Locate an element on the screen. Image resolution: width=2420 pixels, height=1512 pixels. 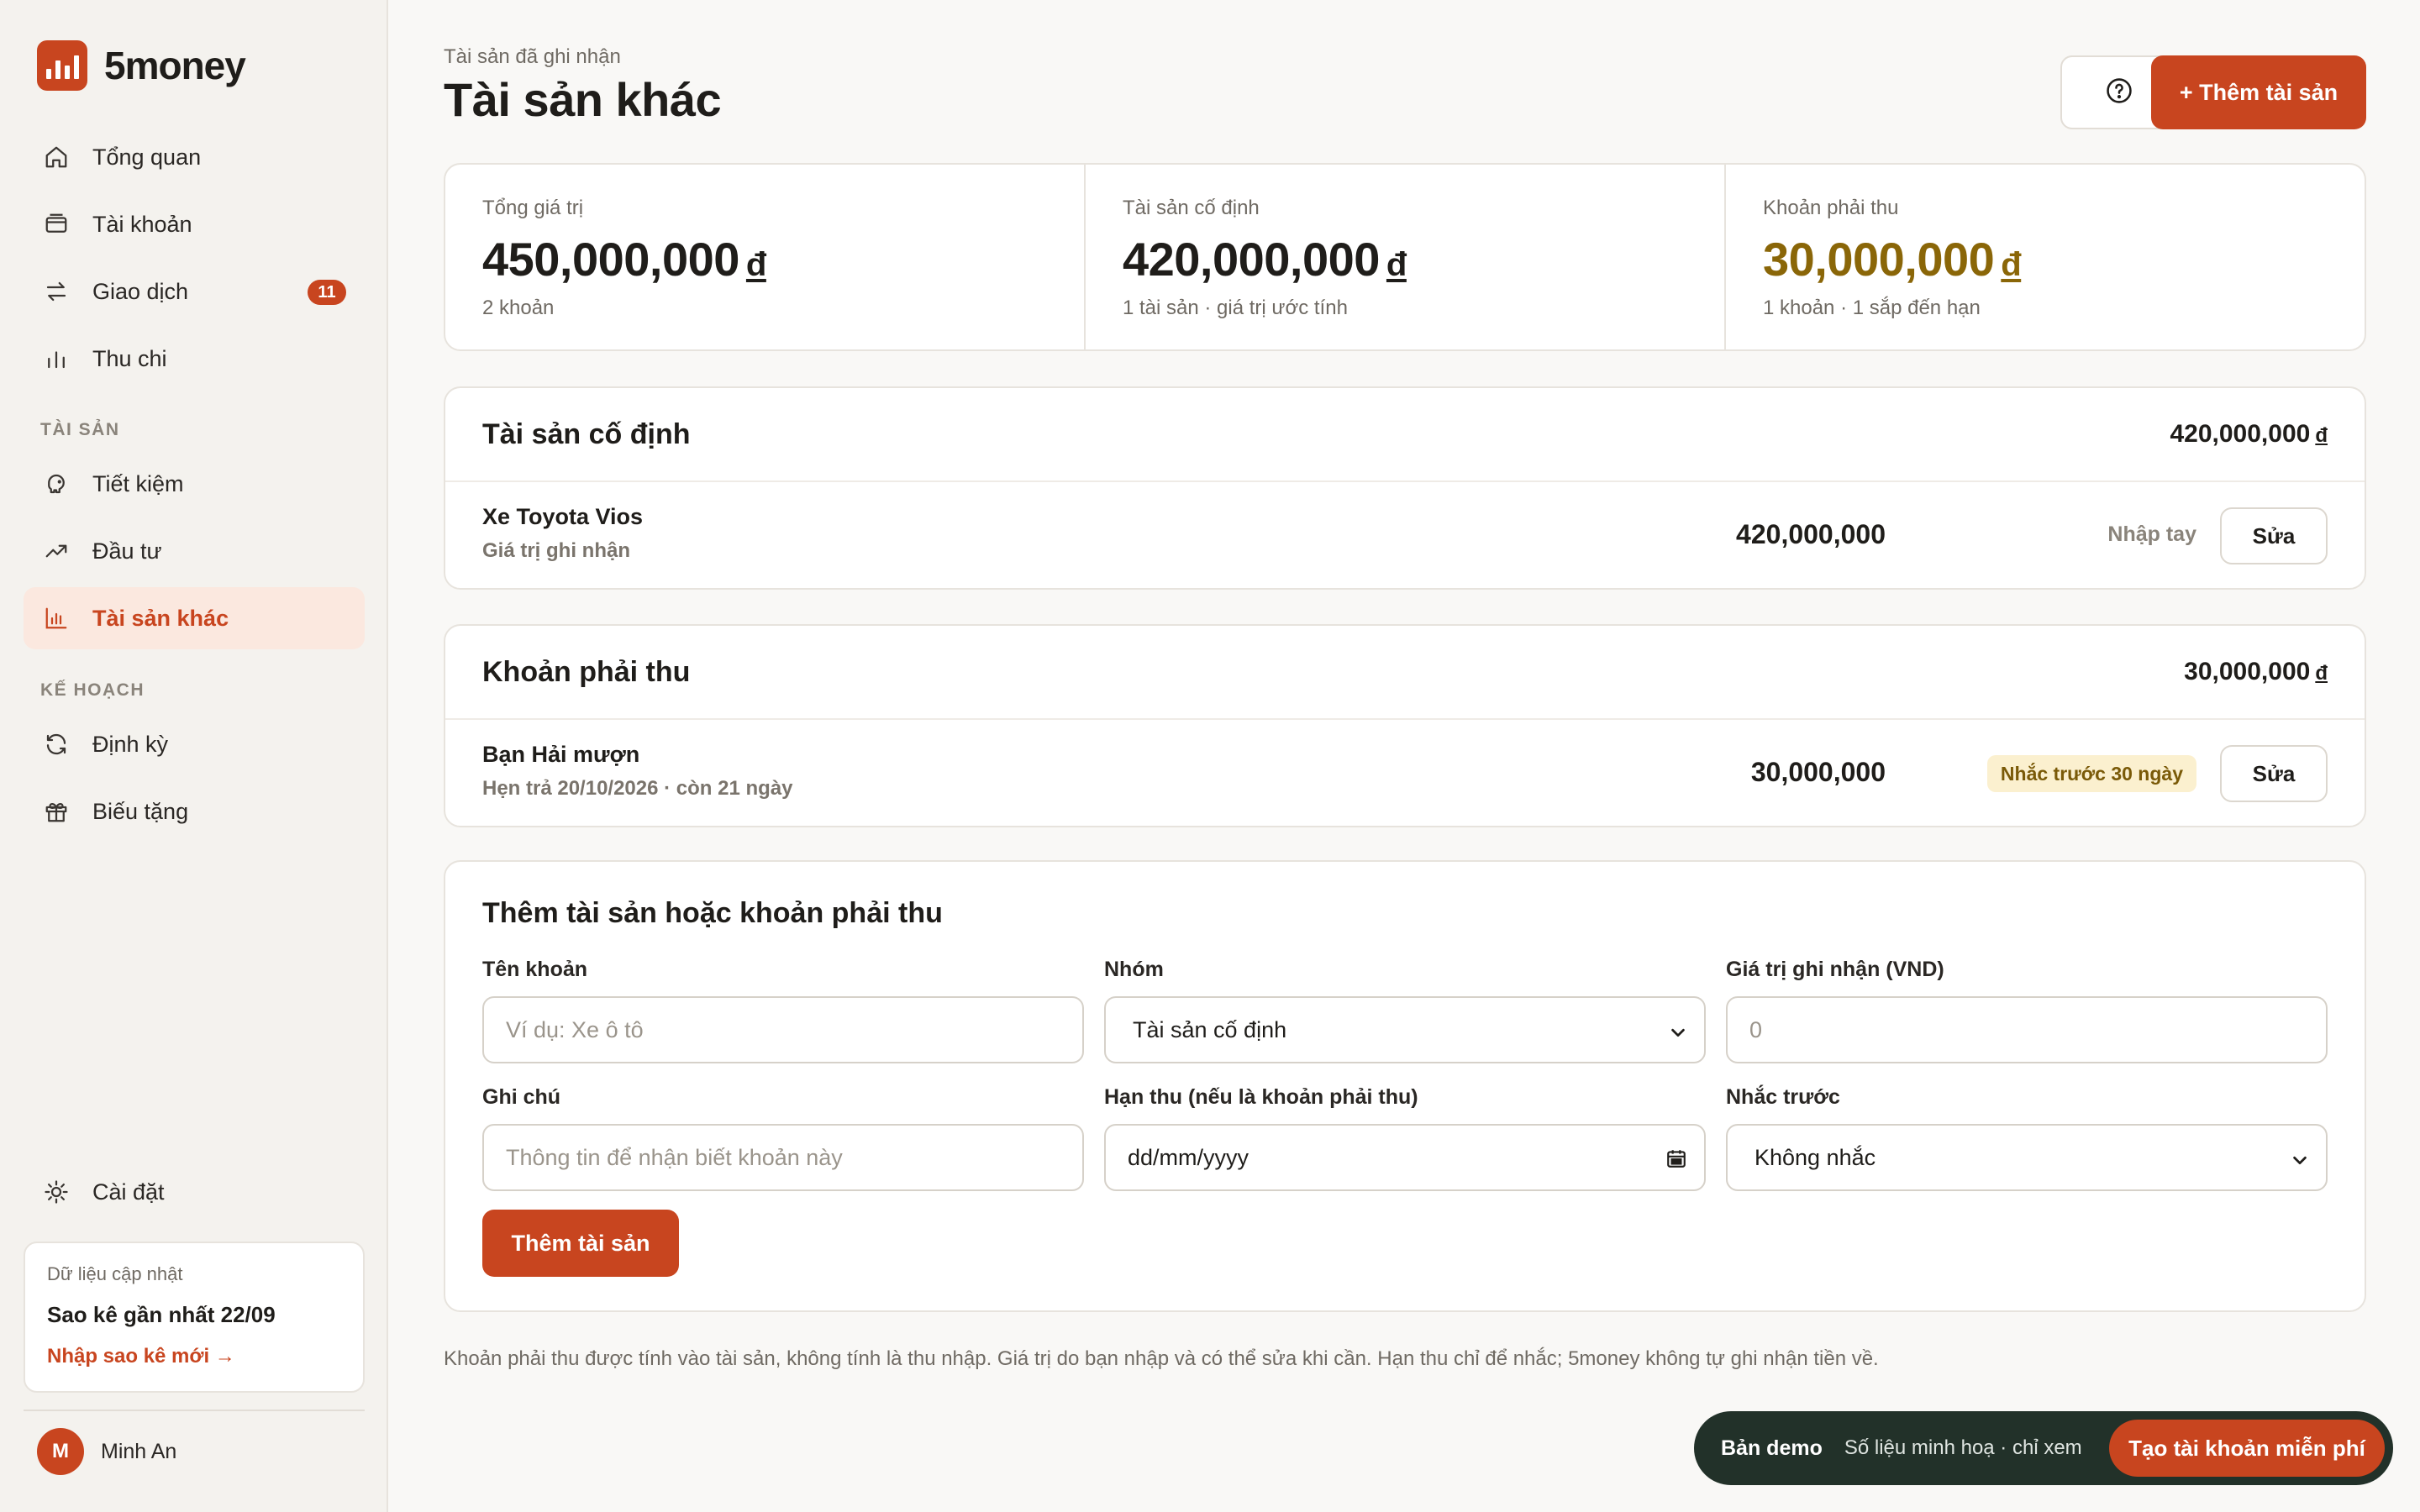
group-total: 420,000,000 đ is located at coordinates (2249, 434).